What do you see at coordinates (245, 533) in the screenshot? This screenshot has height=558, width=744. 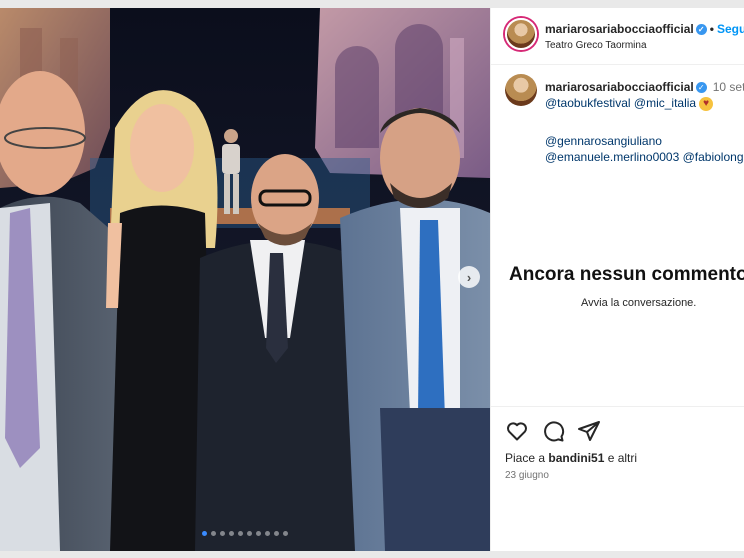 I see `carousel-indicator` at bounding box center [245, 533].